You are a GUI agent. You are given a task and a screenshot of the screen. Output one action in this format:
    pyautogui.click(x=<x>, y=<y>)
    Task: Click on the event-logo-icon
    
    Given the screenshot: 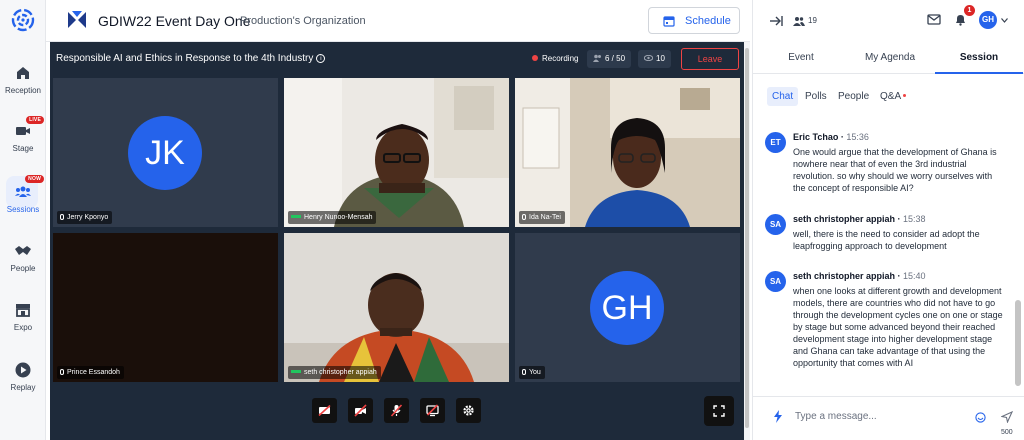 What is the action you would take?
    pyautogui.click(x=77, y=20)
    